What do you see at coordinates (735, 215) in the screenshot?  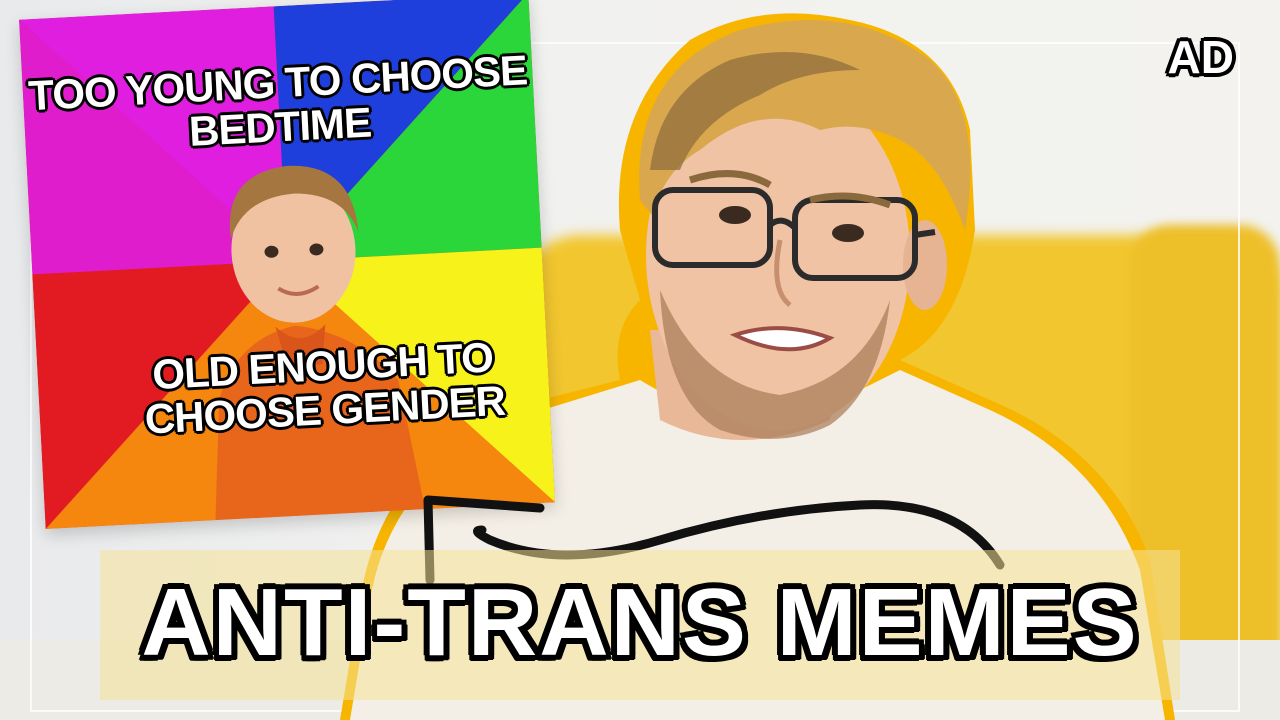 I see `left-eye` at bounding box center [735, 215].